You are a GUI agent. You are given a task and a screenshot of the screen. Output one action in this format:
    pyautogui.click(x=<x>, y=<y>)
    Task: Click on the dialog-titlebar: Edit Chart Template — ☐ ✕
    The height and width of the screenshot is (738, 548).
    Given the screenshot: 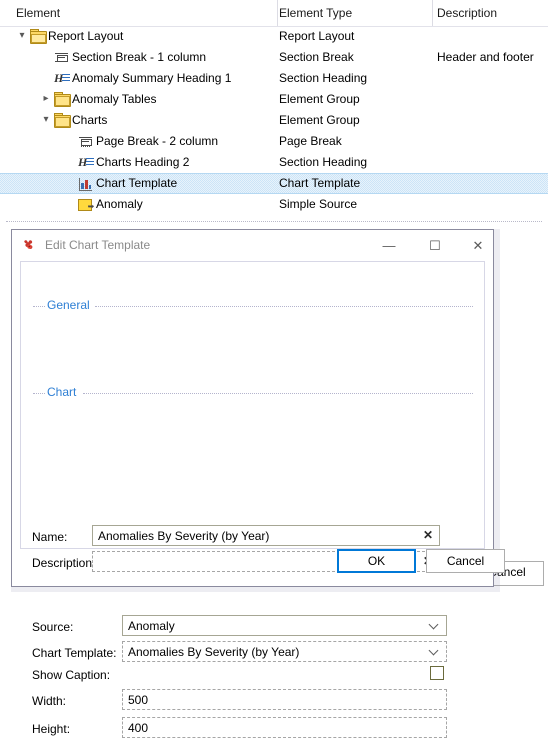 What is the action you would take?
    pyautogui.click(x=252, y=245)
    